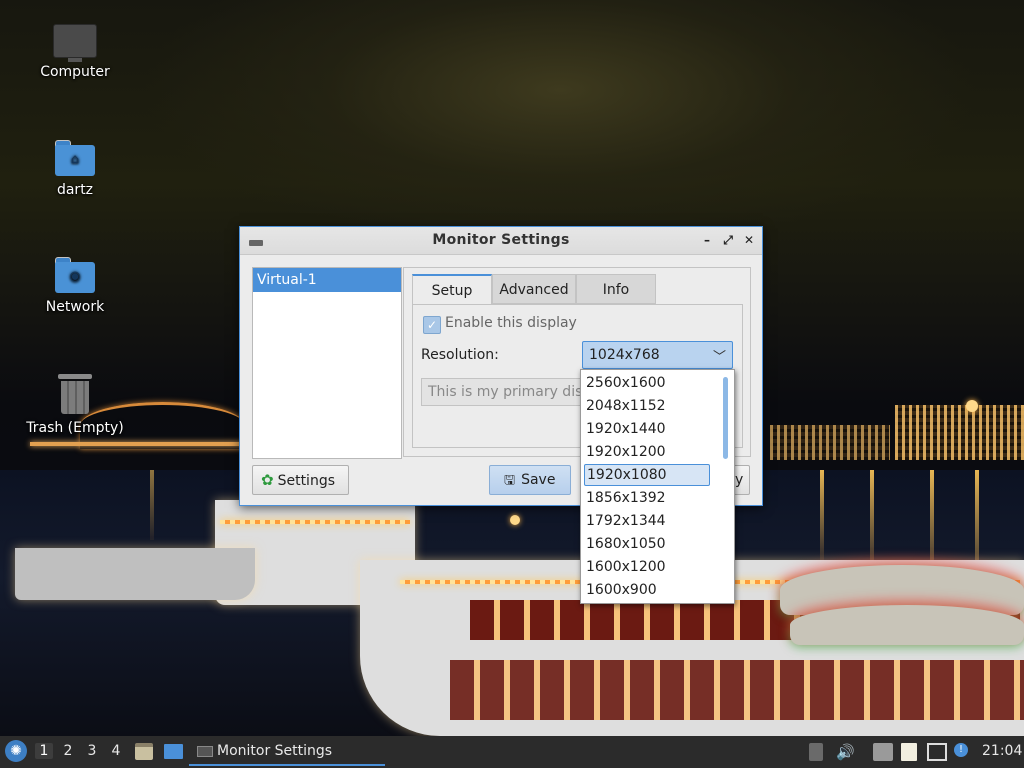 The image size is (1024, 768). Describe the element at coordinates (75, 275) in the screenshot. I see `network-folder-icon: ◉` at that location.